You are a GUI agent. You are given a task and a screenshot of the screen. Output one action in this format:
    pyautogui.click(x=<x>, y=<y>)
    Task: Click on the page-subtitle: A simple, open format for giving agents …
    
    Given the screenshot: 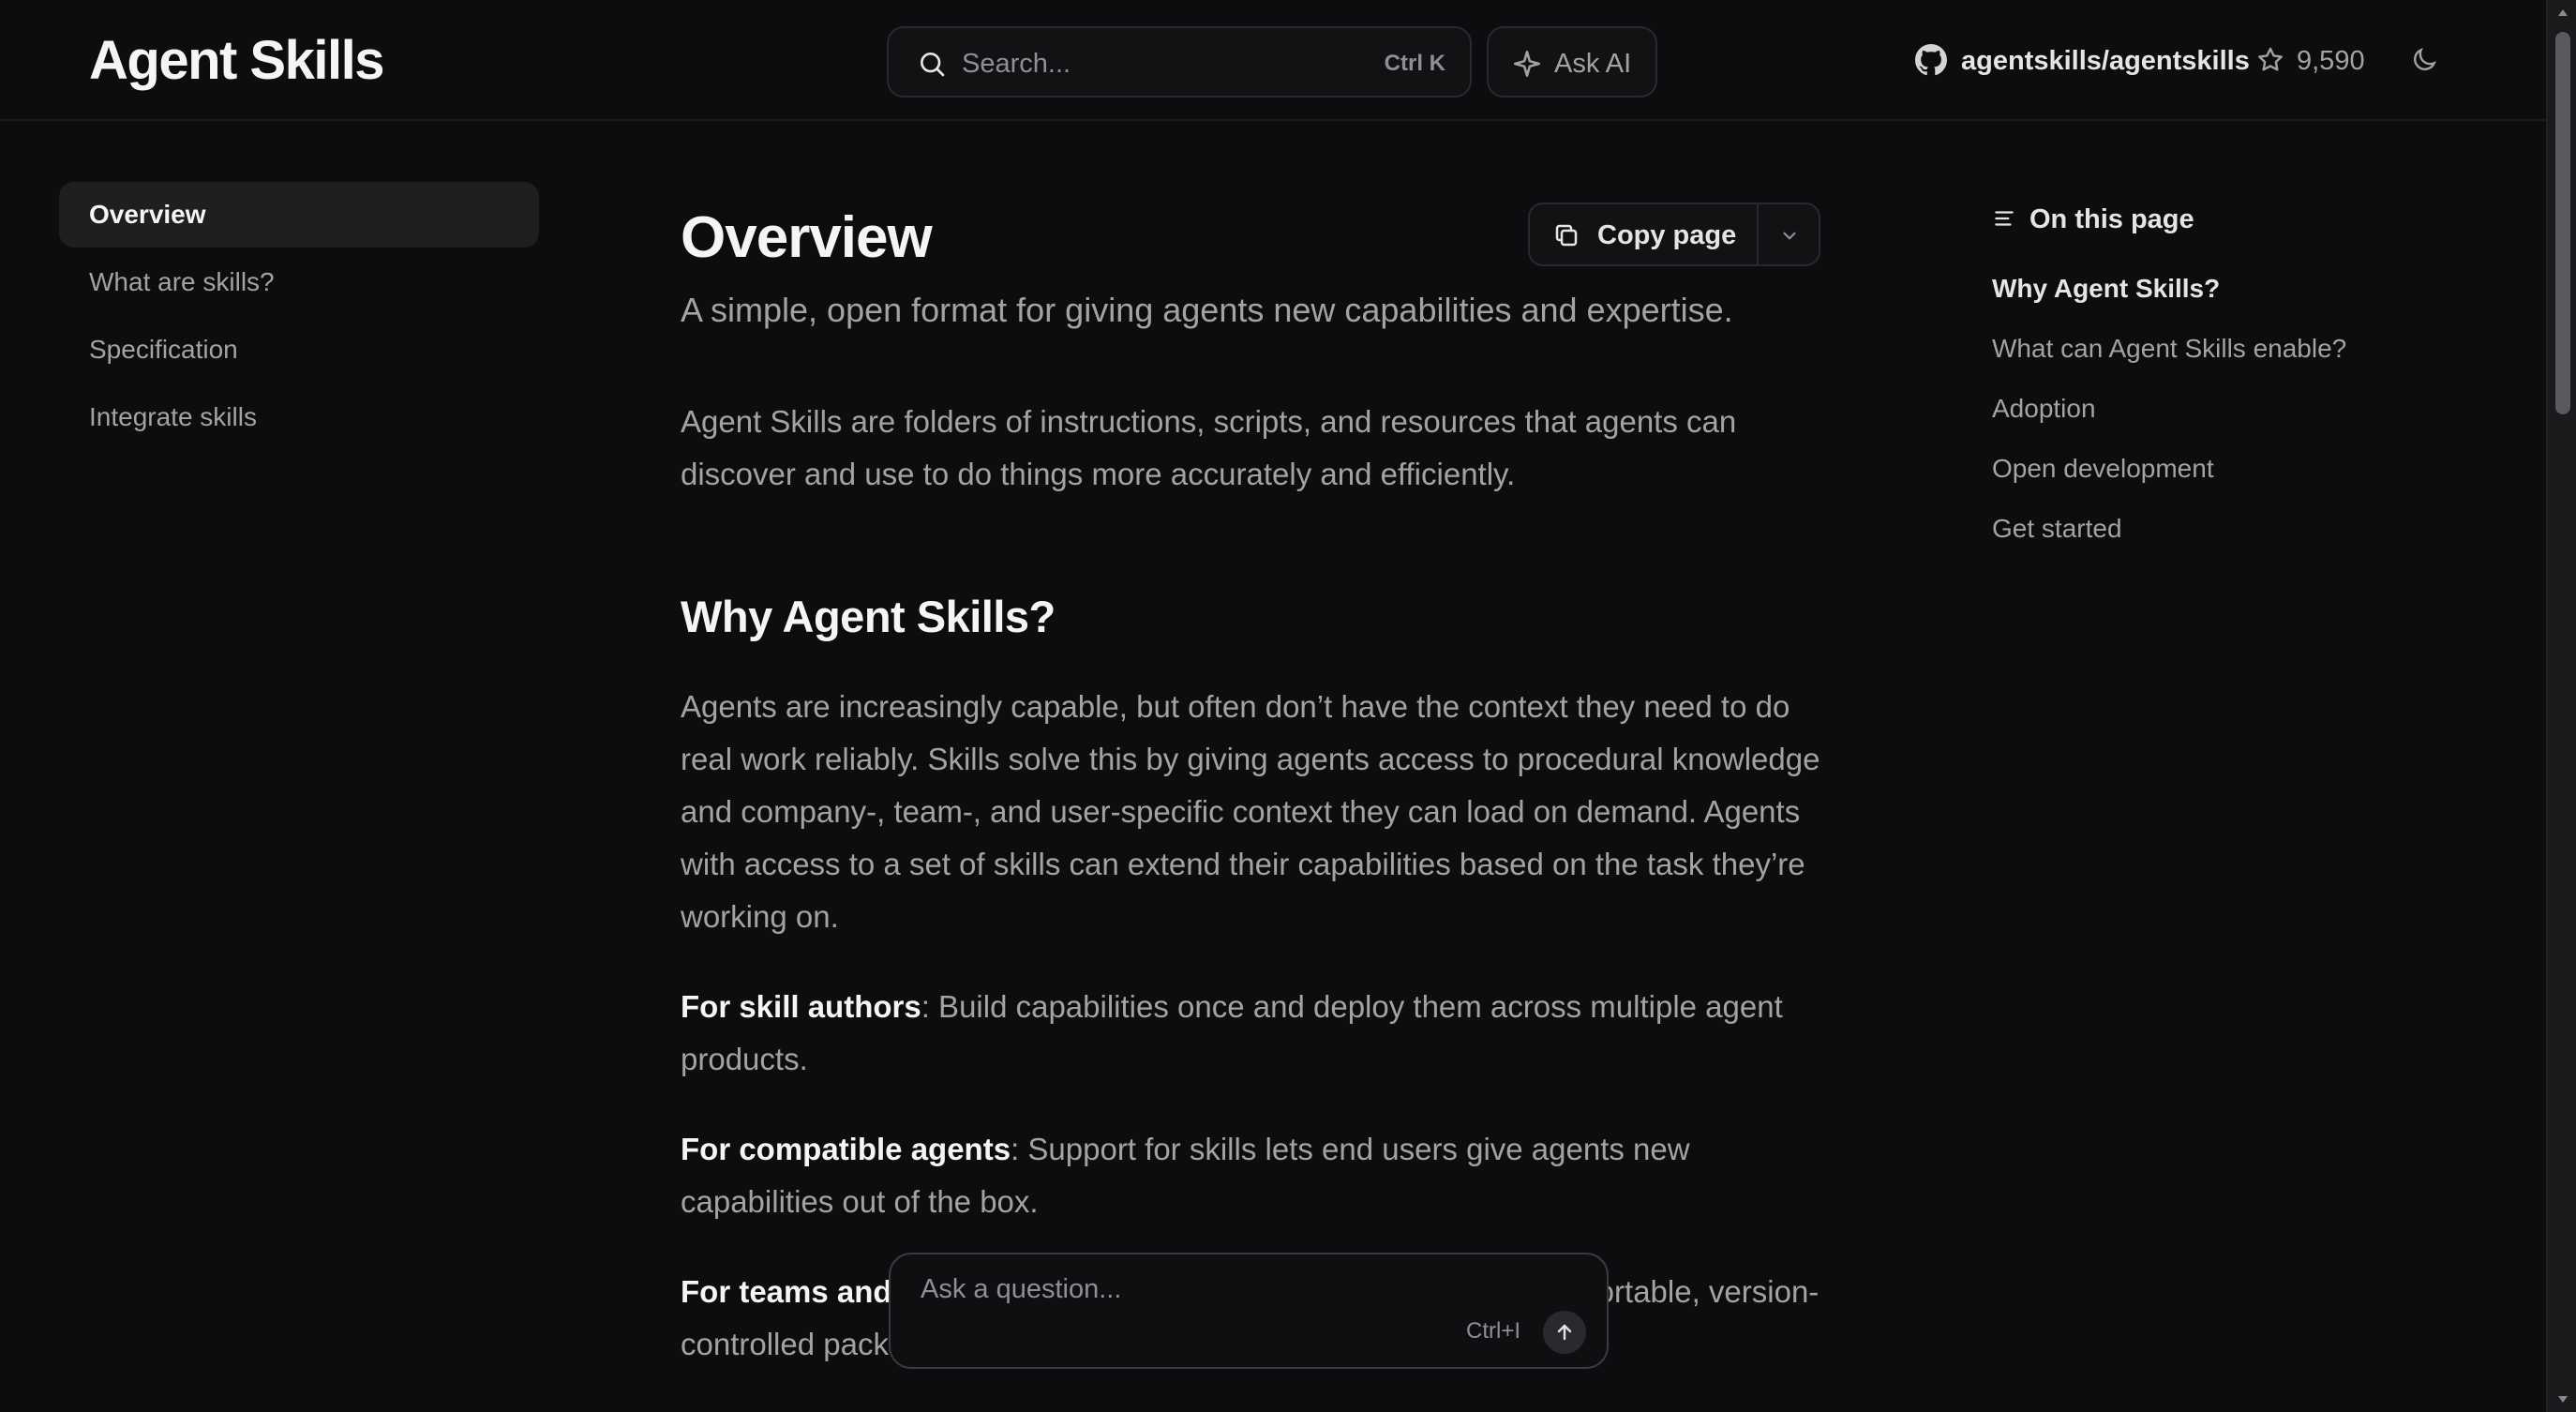 What is the action you would take?
    pyautogui.click(x=1207, y=310)
    